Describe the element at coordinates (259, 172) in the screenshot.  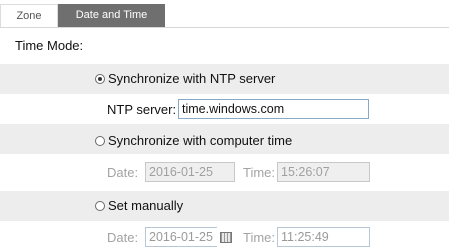
I see `computer-time-label: Time:` at that location.